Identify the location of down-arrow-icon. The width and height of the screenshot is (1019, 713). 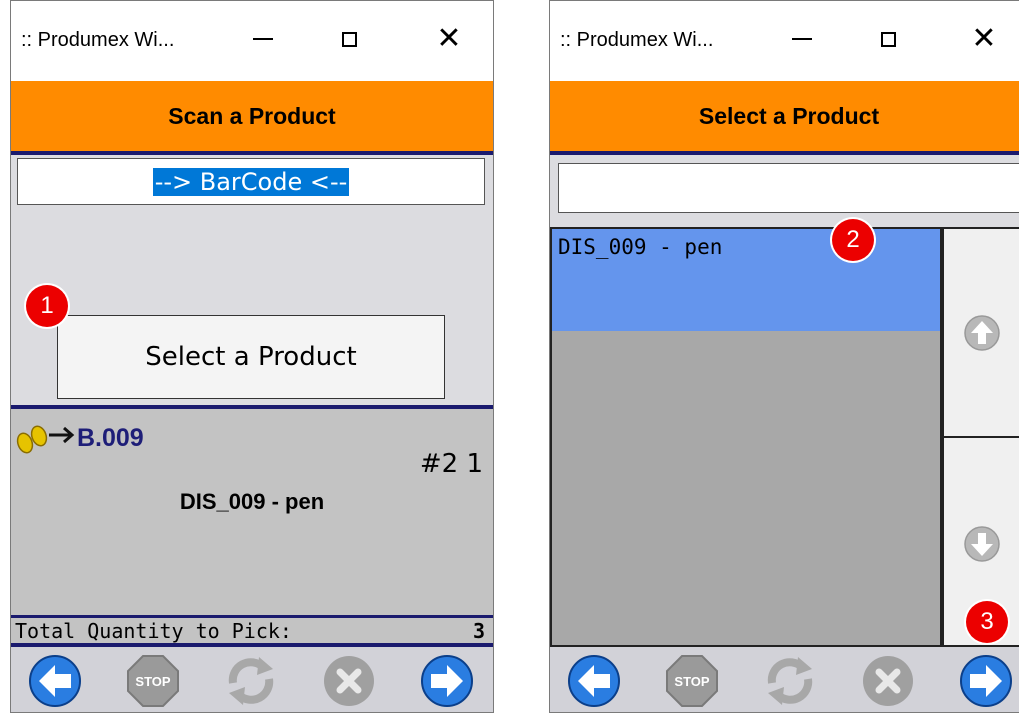
(982, 544).